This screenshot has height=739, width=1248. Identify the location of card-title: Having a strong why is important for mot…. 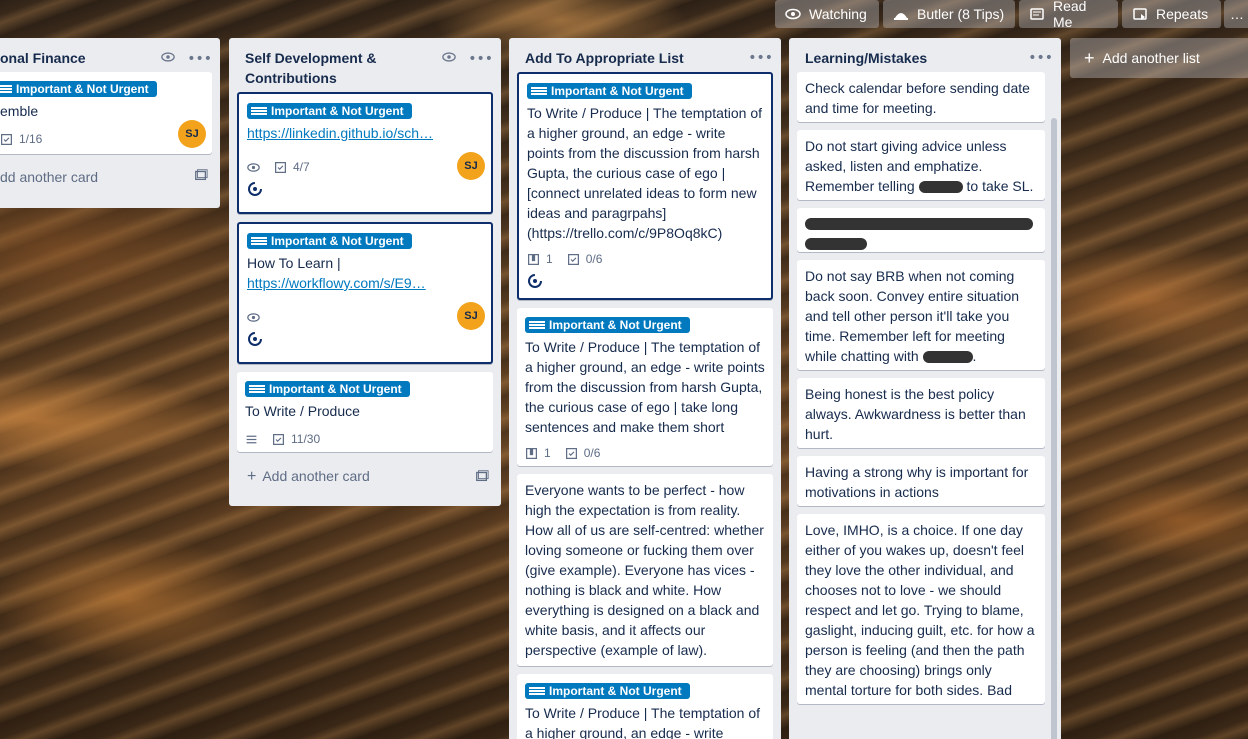
(917, 482).